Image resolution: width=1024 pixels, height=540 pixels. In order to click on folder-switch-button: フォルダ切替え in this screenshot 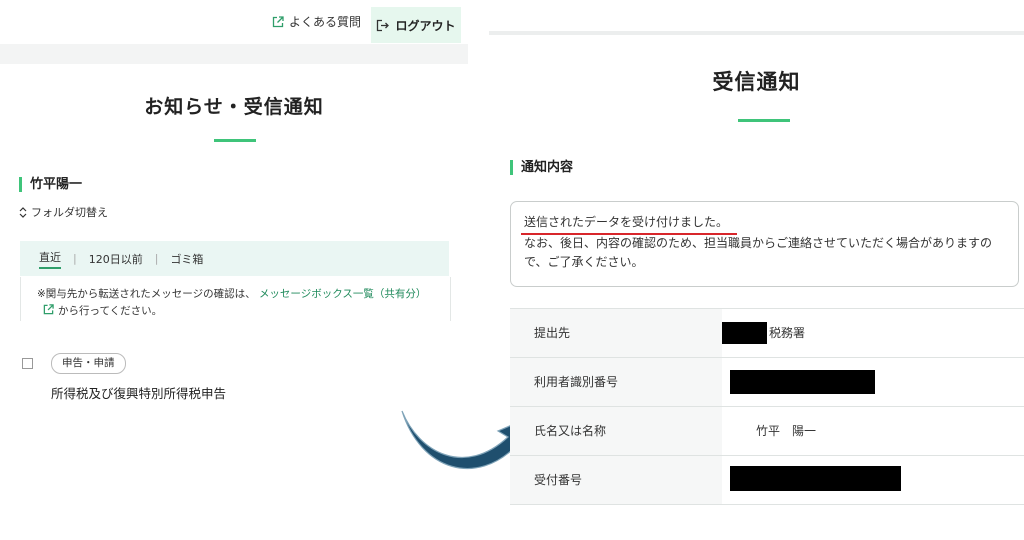, I will do `click(63, 212)`.